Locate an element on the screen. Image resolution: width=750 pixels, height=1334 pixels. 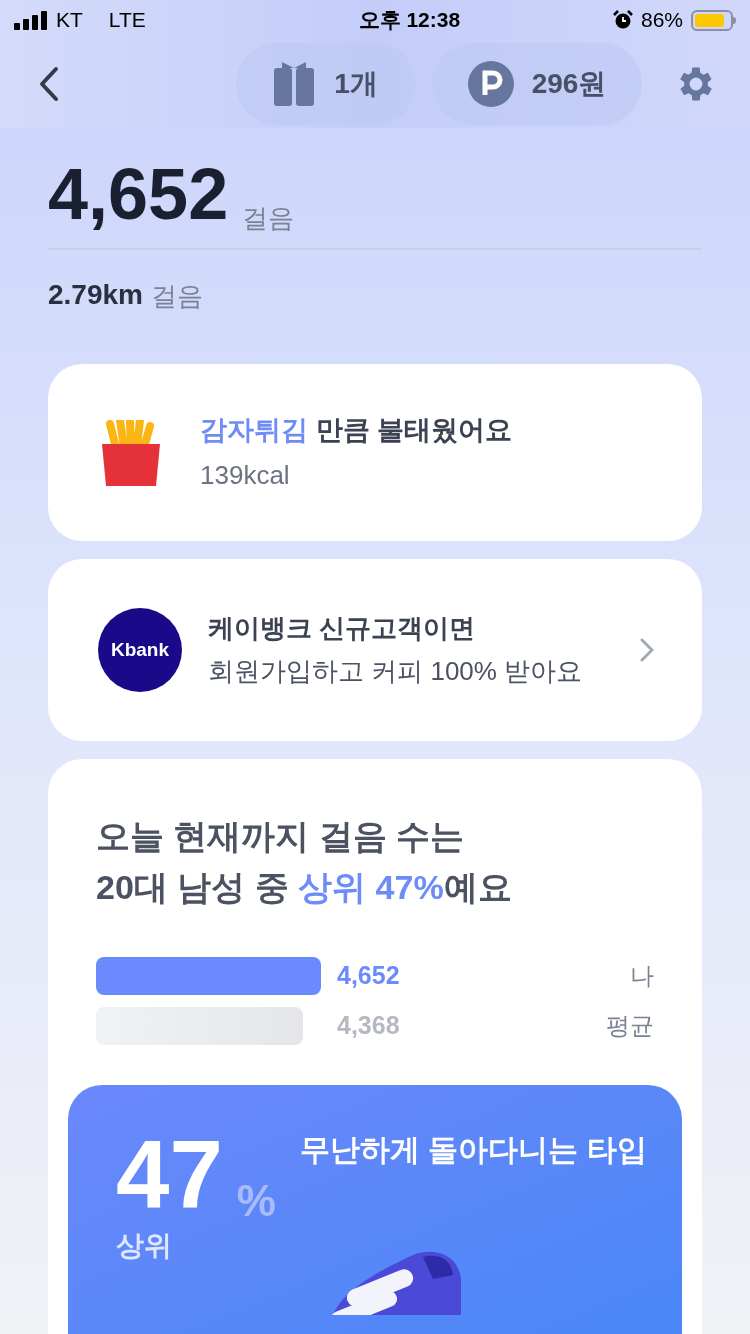
alarm-icon is located at coordinates (622, 20).